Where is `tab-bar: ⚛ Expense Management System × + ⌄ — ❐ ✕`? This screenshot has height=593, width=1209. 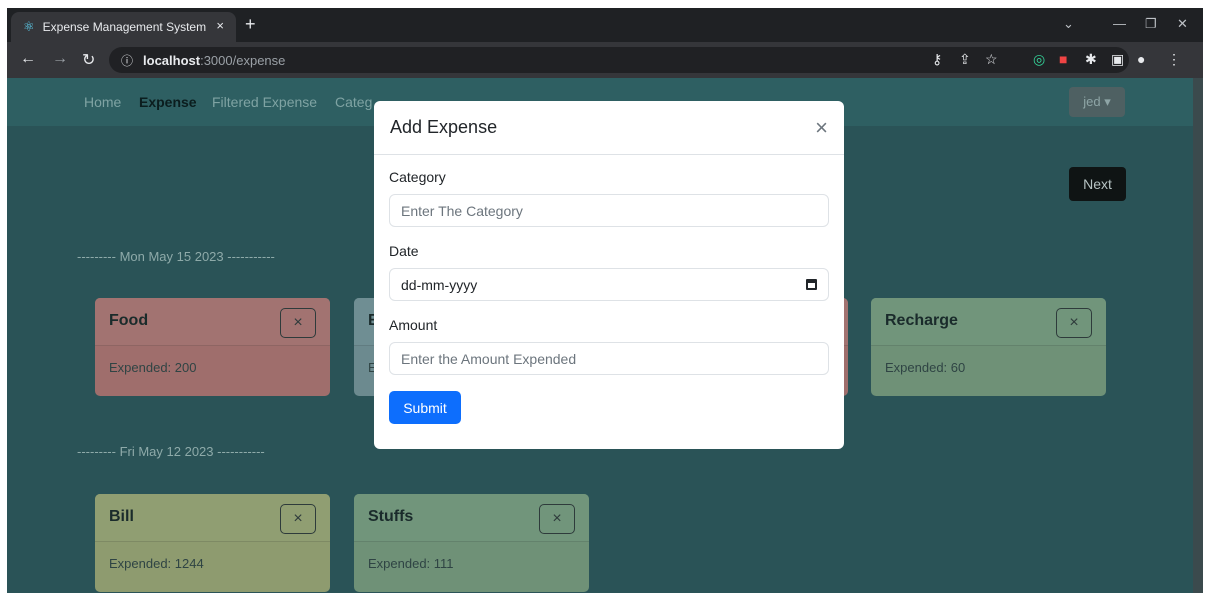
tab-bar: ⚛ Expense Management System × + ⌄ — ❐ ✕ is located at coordinates (605, 25).